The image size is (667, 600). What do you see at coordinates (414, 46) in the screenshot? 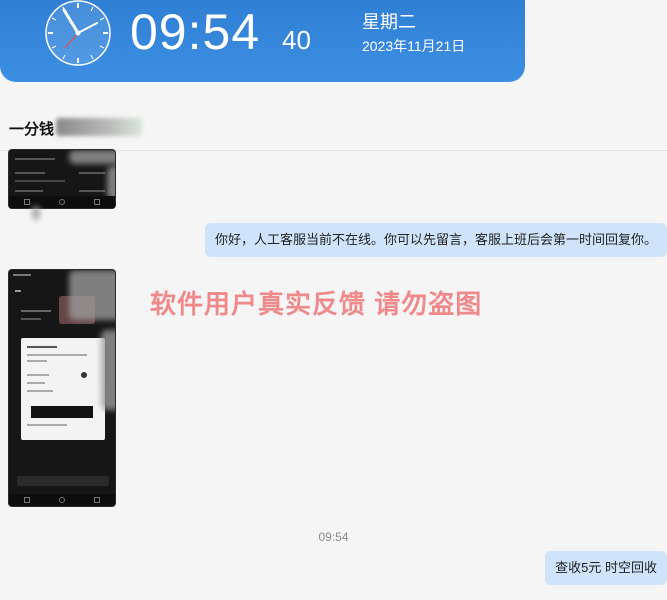
I see `date-label: 2023年11月21日` at bounding box center [414, 46].